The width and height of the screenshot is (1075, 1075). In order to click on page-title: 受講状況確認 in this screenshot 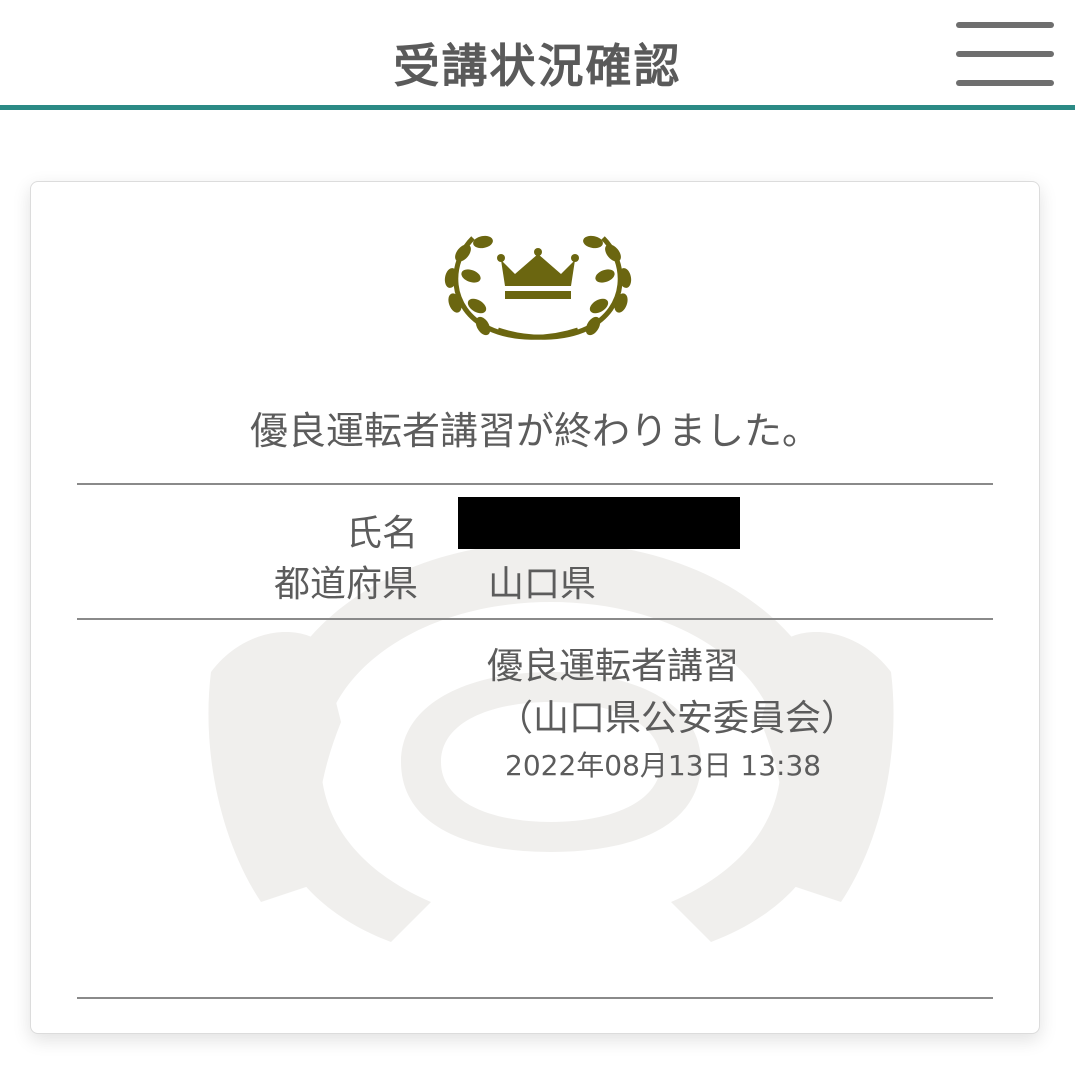, I will do `click(537, 66)`.